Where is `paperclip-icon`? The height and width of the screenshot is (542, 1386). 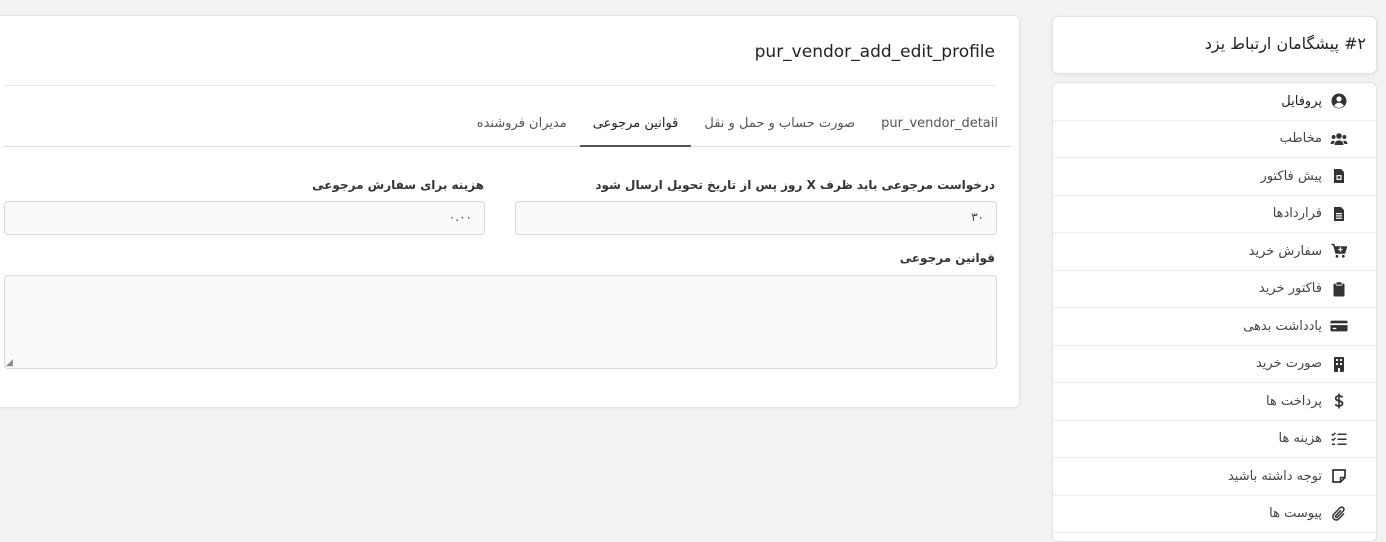 paperclip-icon is located at coordinates (1339, 514).